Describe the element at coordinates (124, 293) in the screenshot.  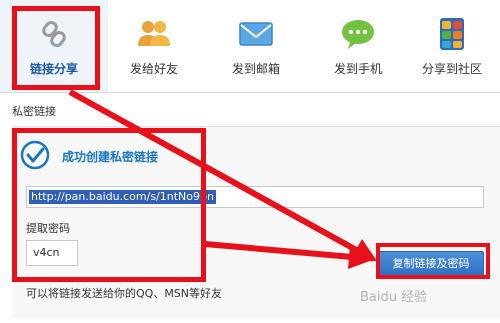
I see `share-hint: 可以将链接发送给你的QQ、MSN等好友` at that location.